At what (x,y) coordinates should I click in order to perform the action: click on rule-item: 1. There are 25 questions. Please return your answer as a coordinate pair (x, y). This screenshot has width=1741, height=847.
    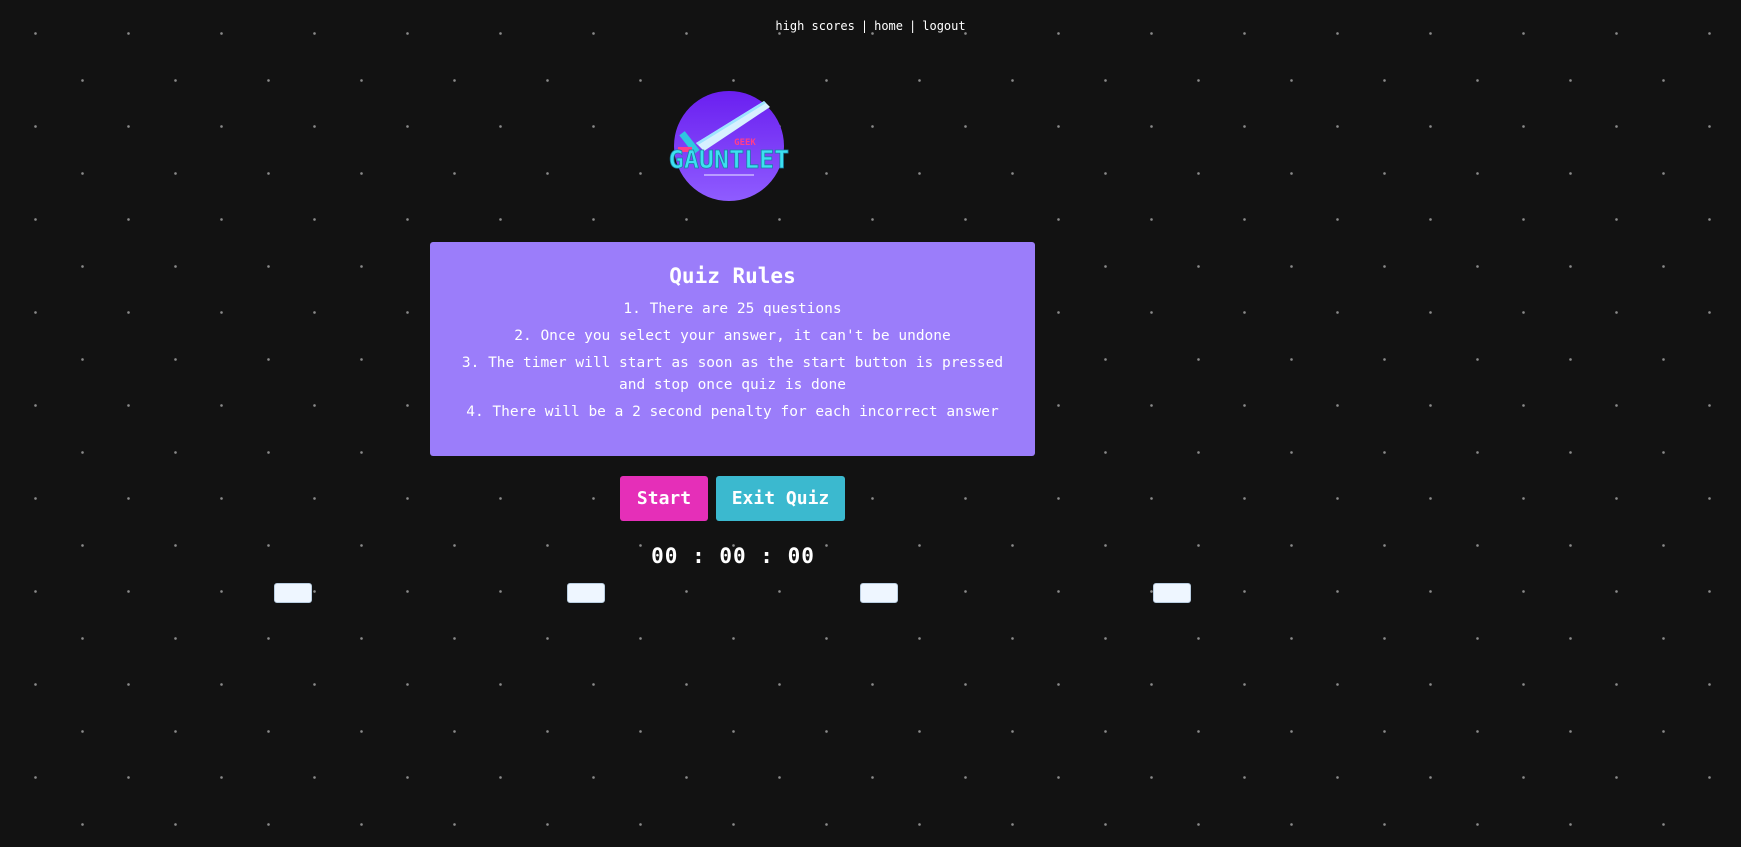
    Looking at the image, I should click on (732, 309).